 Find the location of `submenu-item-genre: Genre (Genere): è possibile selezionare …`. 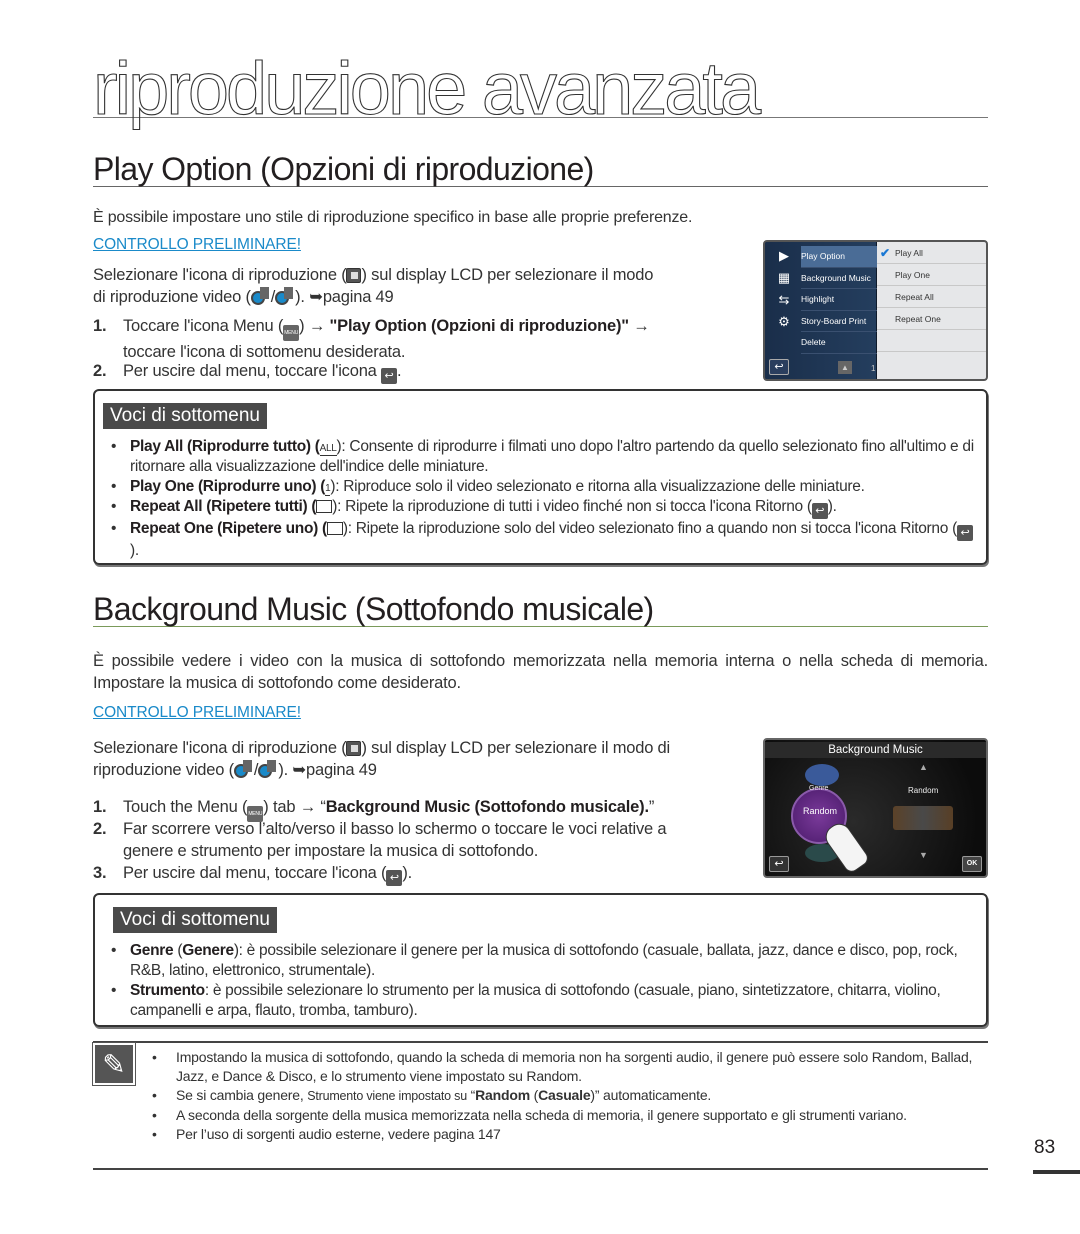

submenu-item-genre: Genre (Genere): è possibile selezionare … is located at coordinates (542, 961).